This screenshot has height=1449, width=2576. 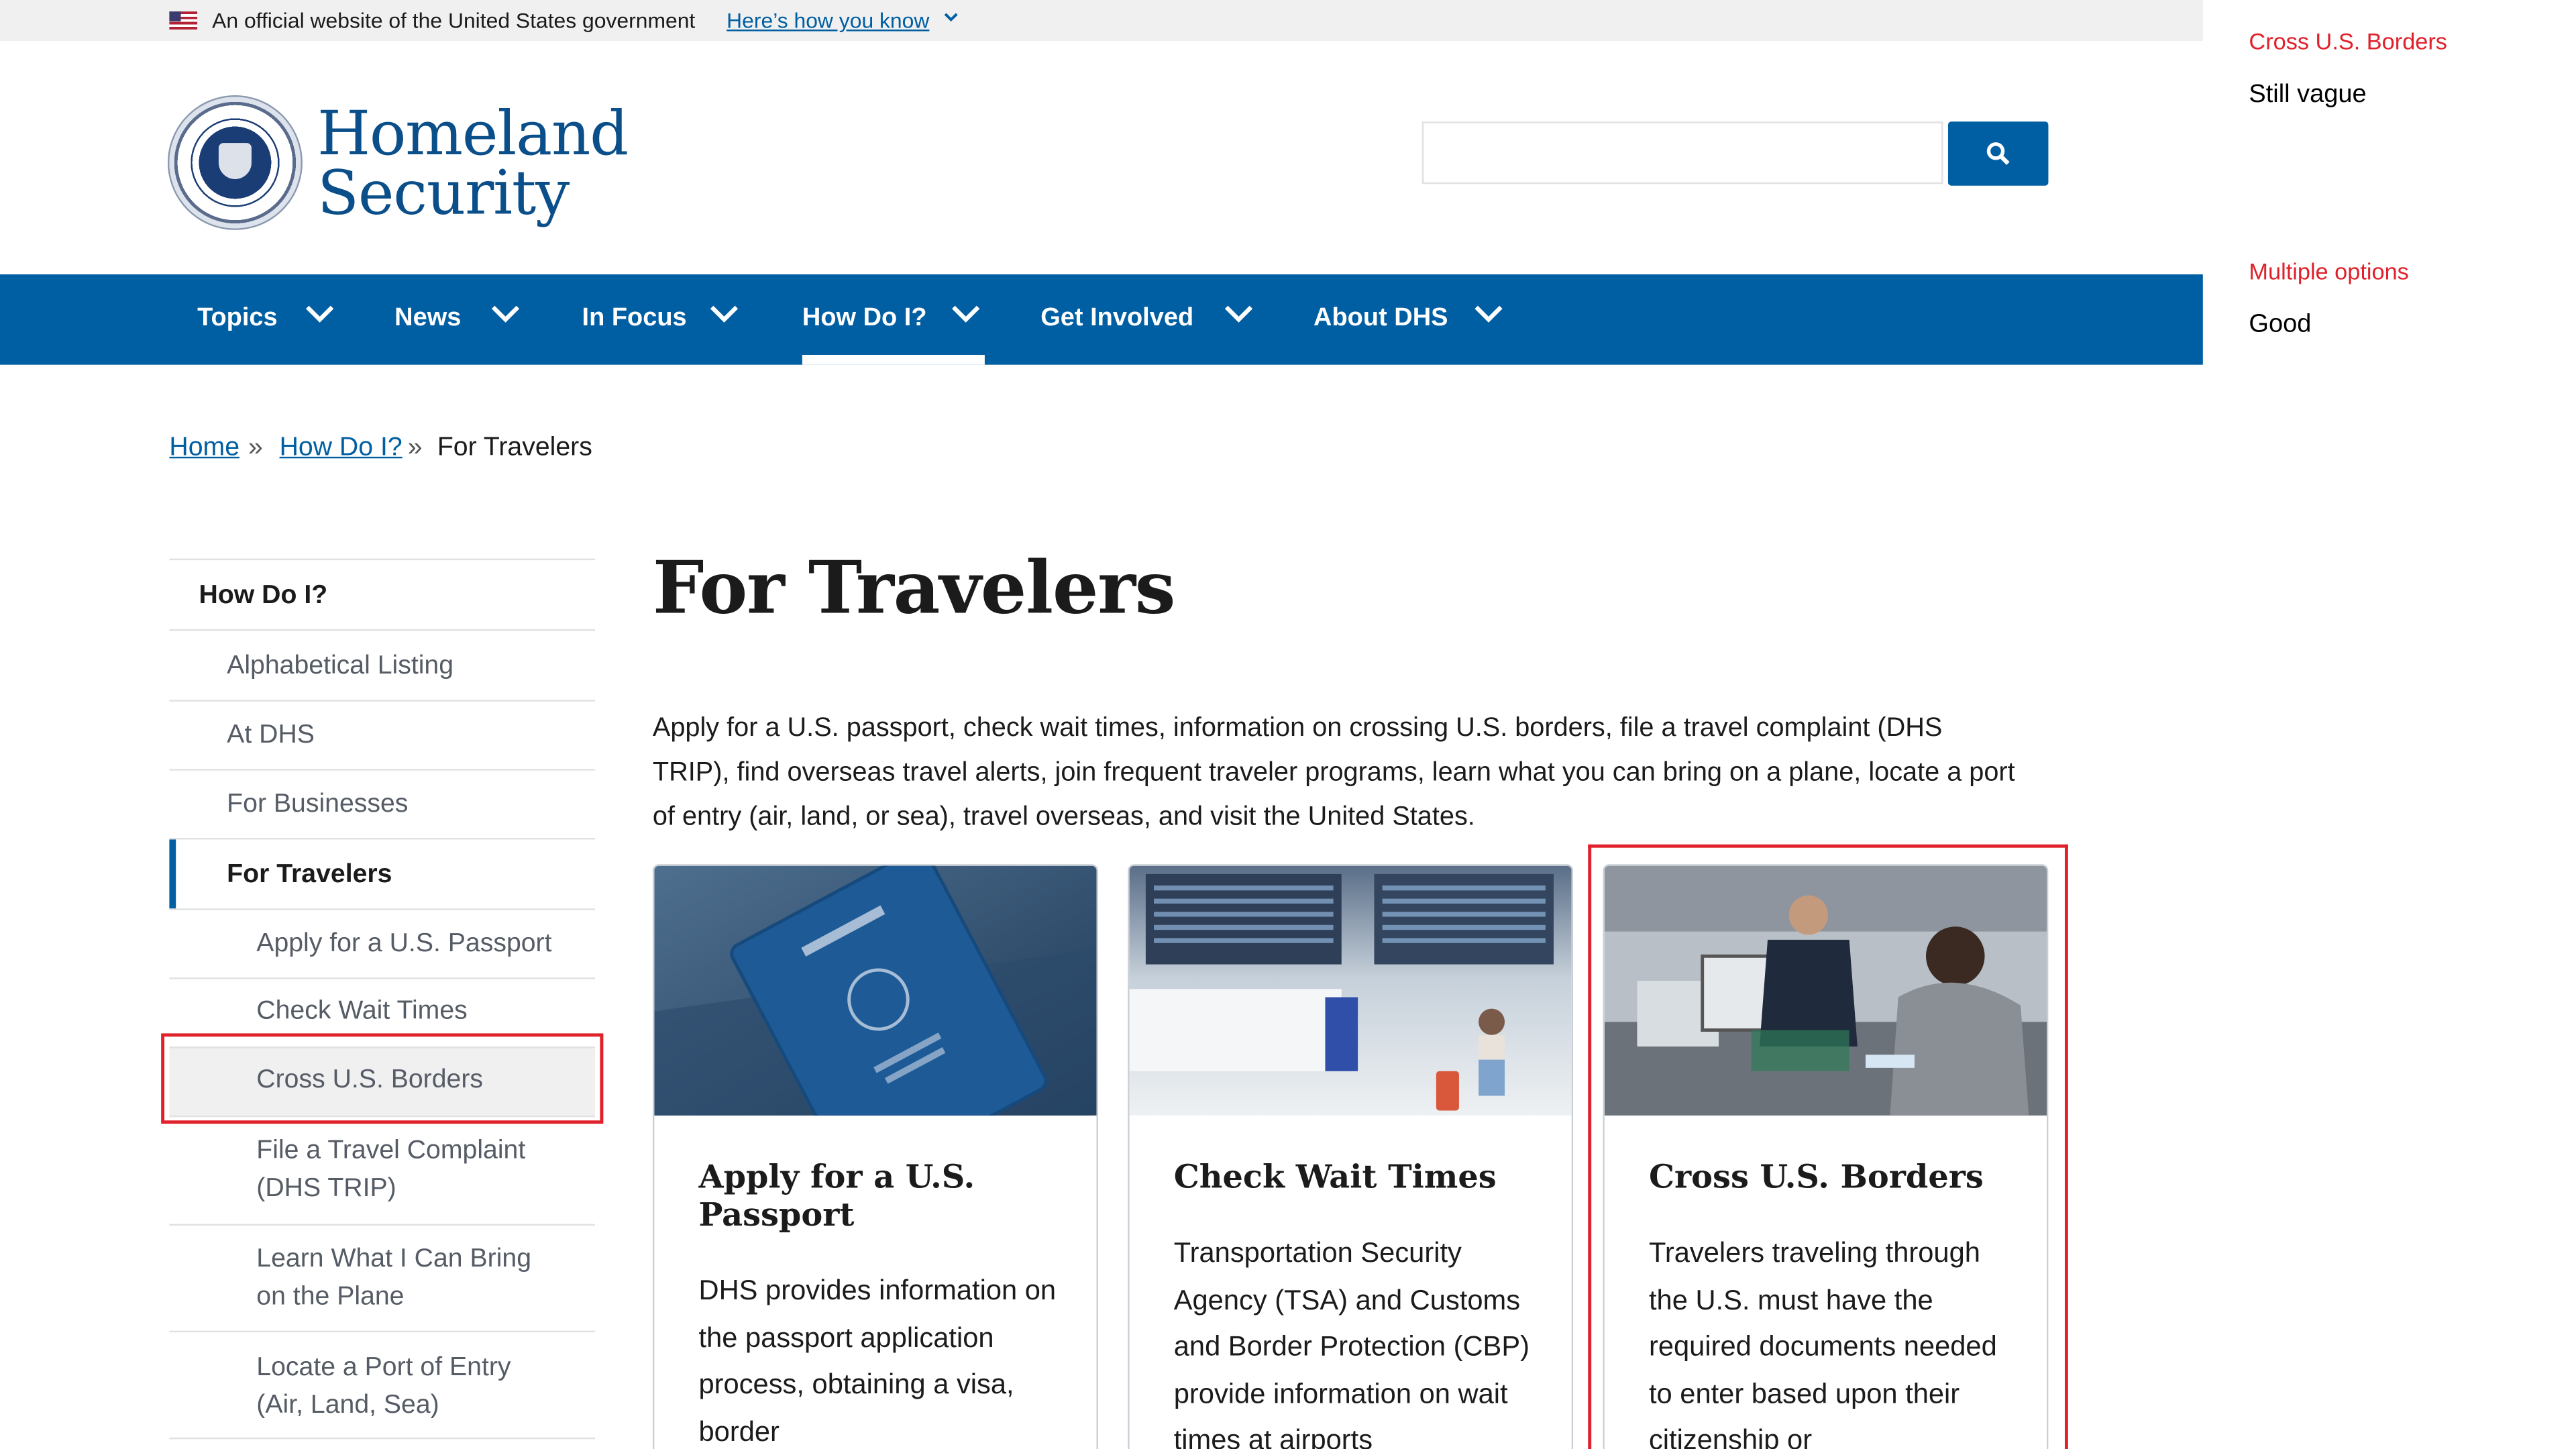 I want to click on side-nav-item-learn-what-i-can-bring: Learn What I Can Bring on the Plane, so click(x=382, y=1277).